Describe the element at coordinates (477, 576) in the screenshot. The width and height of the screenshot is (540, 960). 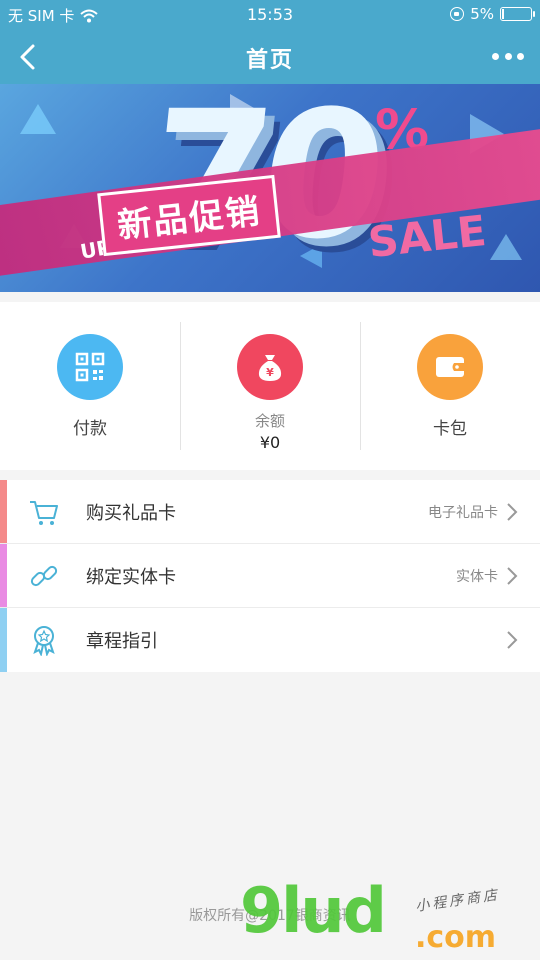
I see `list-item-sub: 实体卡` at that location.